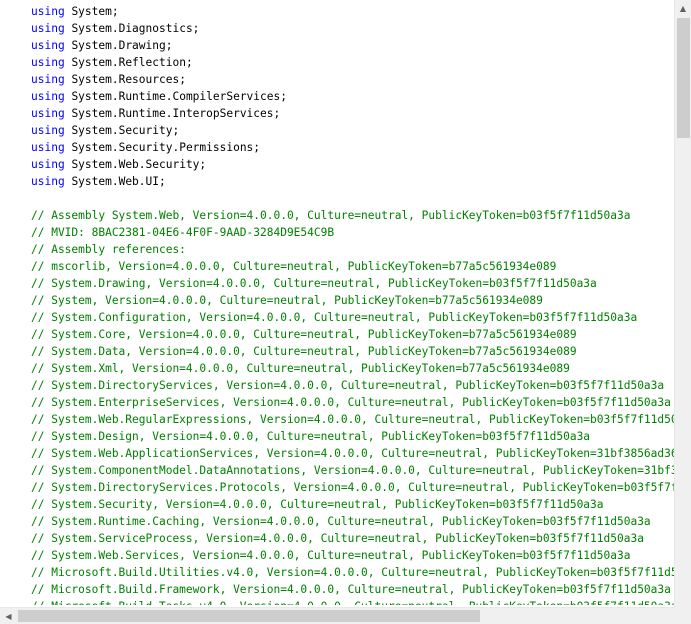 This screenshot has height=624, width=691. Describe the element at coordinates (337, 96) in the screenshot. I see `code-line-using: using System.Runtime.CompilerServices;` at that location.